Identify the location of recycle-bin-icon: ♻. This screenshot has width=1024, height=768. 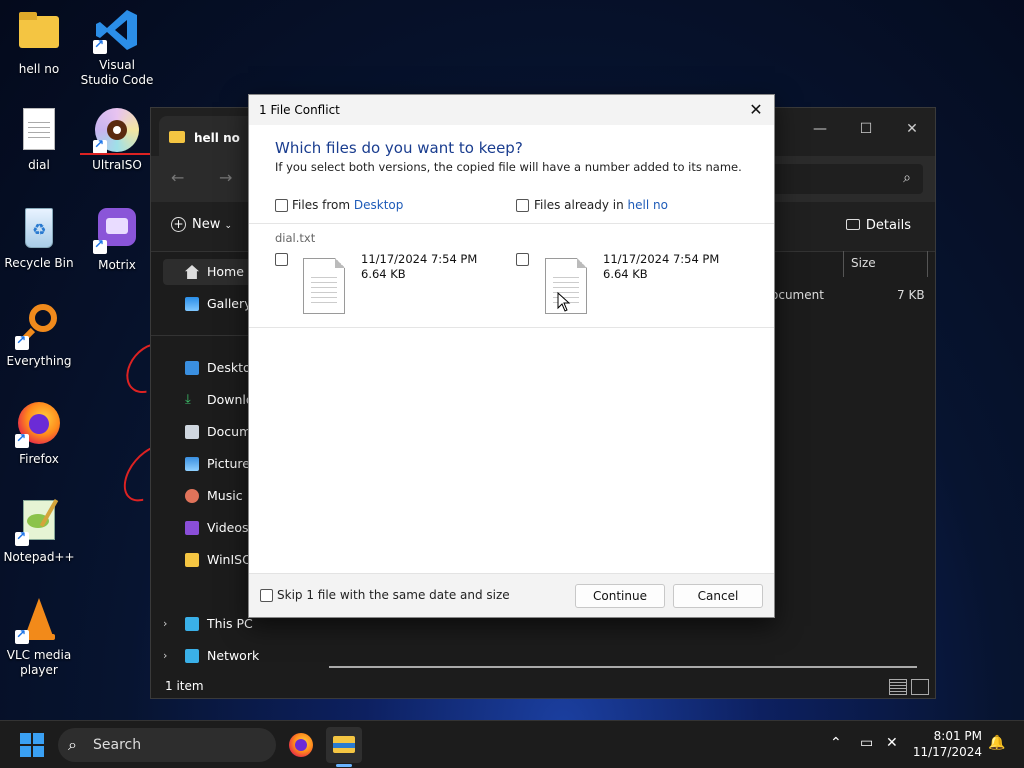
(39, 228).